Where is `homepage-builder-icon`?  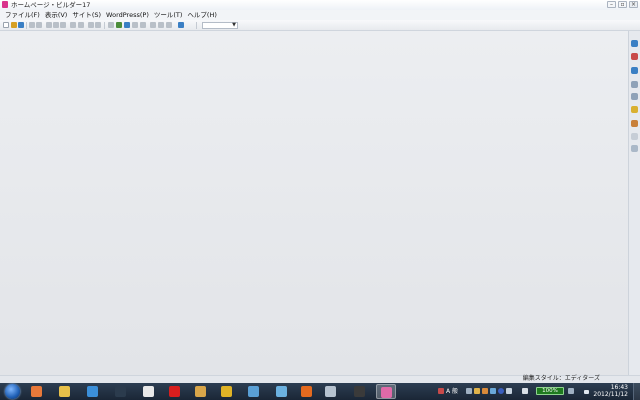
homepage-builder-icon is located at coordinates (386, 392).